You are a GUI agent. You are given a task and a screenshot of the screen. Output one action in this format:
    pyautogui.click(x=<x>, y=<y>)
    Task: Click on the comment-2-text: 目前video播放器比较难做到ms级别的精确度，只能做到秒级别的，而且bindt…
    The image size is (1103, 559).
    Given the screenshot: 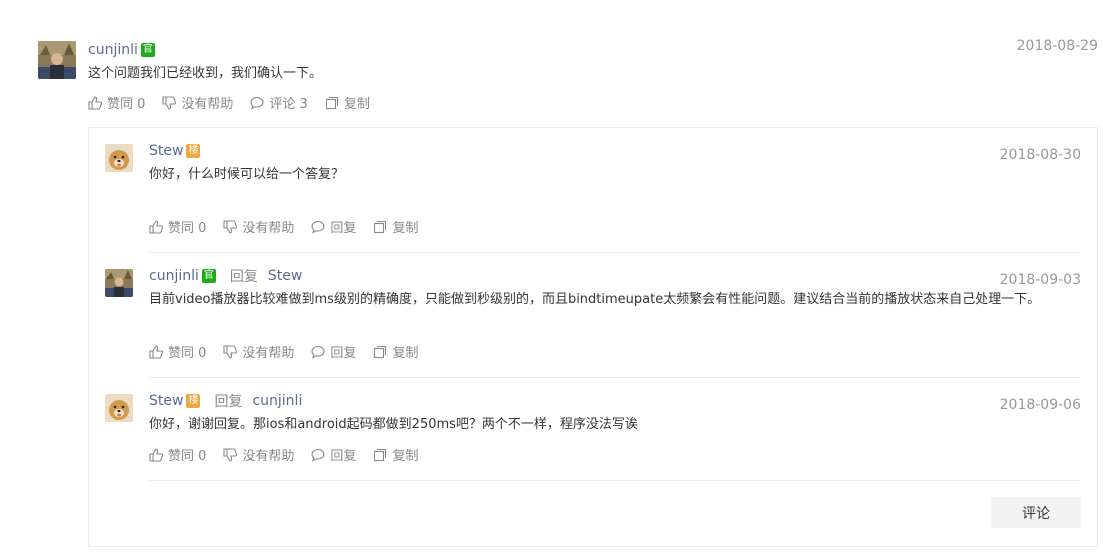 What is the action you would take?
    pyautogui.click(x=595, y=299)
    